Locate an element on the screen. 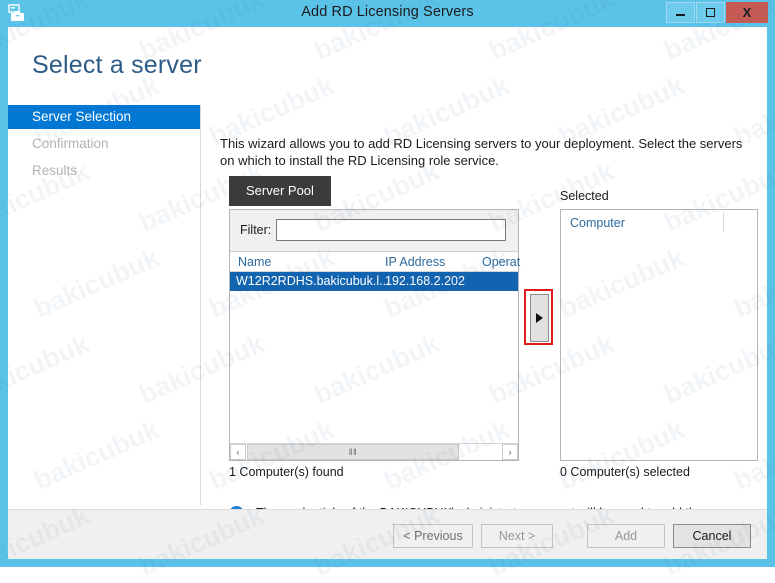 This screenshot has height=583, width=775. minimize-icon is located at coordinates (680, 15).